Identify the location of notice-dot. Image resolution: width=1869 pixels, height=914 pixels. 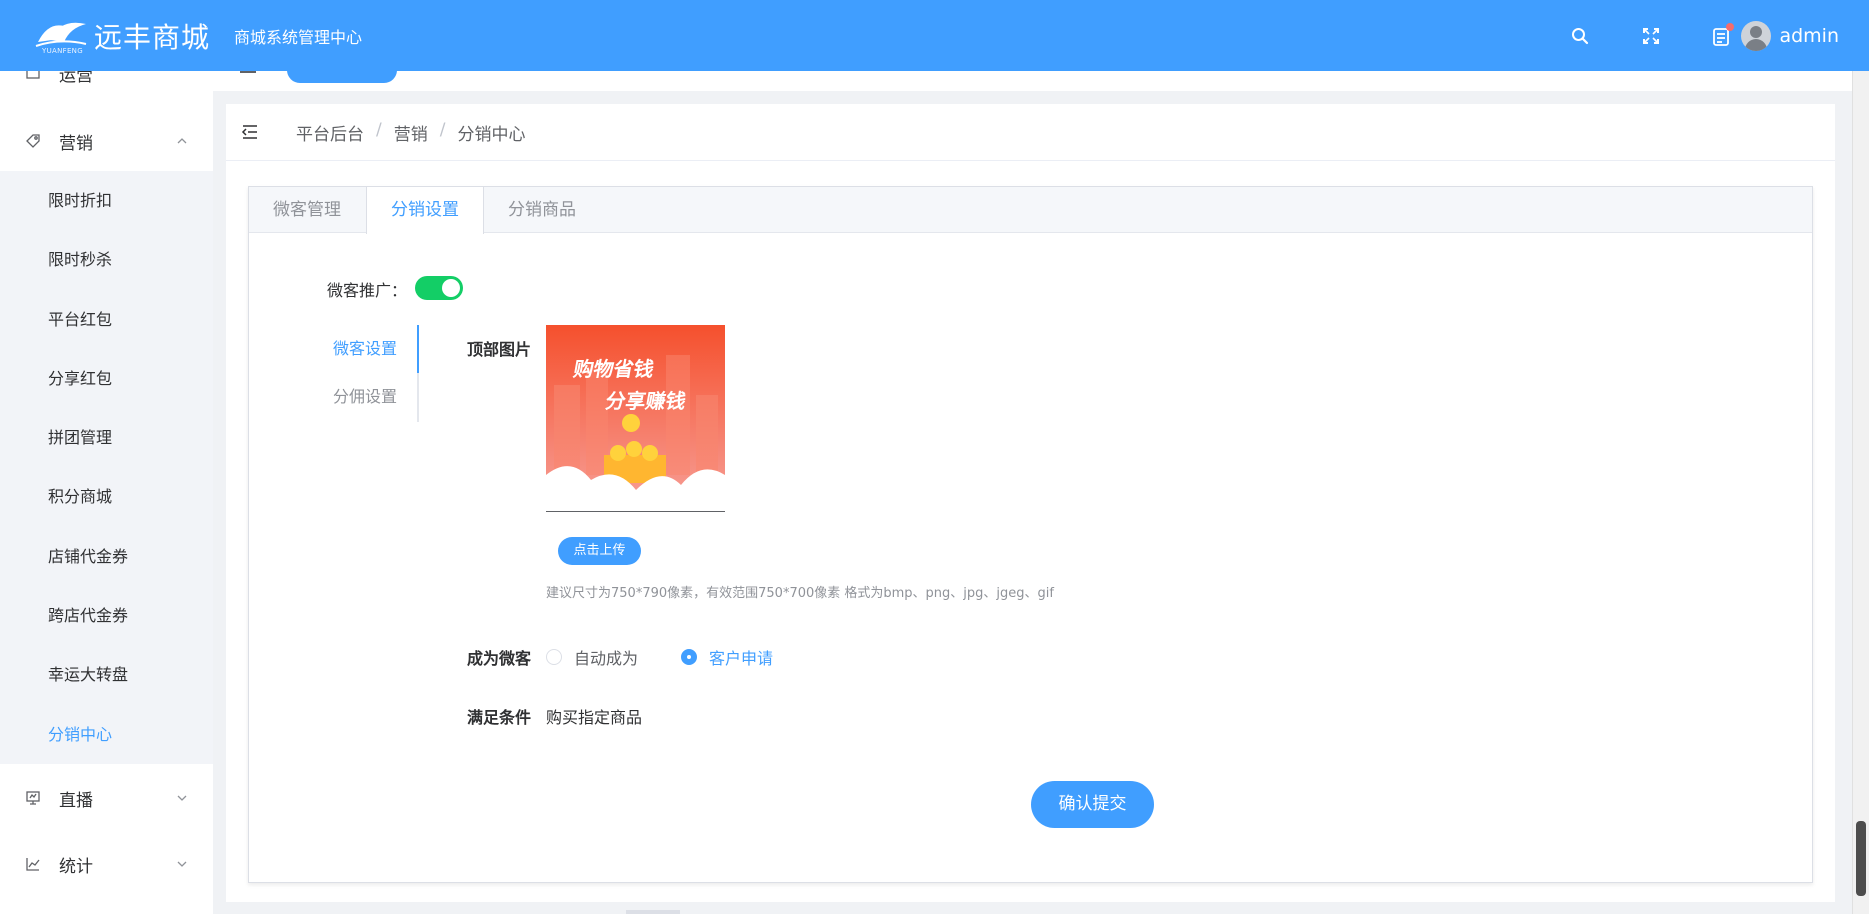
(1730, 26).